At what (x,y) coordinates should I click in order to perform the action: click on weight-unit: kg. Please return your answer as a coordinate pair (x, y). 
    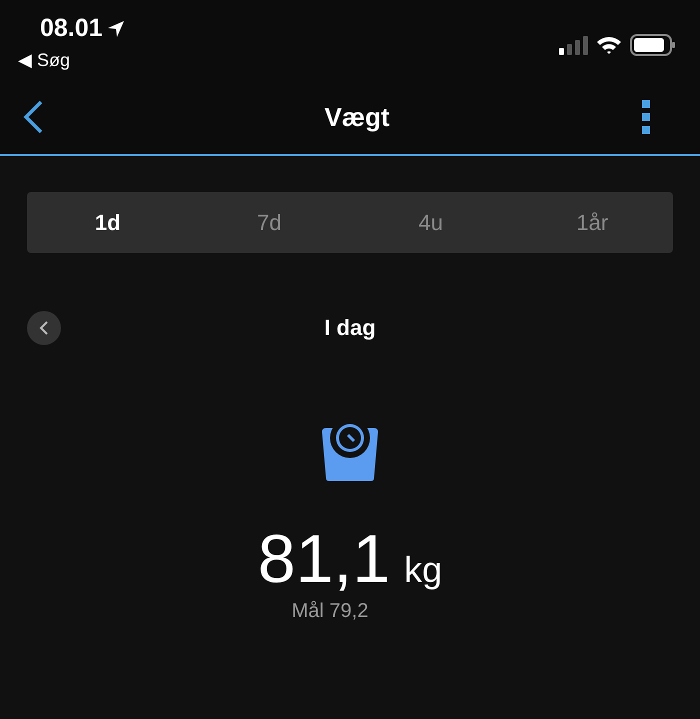
    Looking at the image, I should click on (423, 570).